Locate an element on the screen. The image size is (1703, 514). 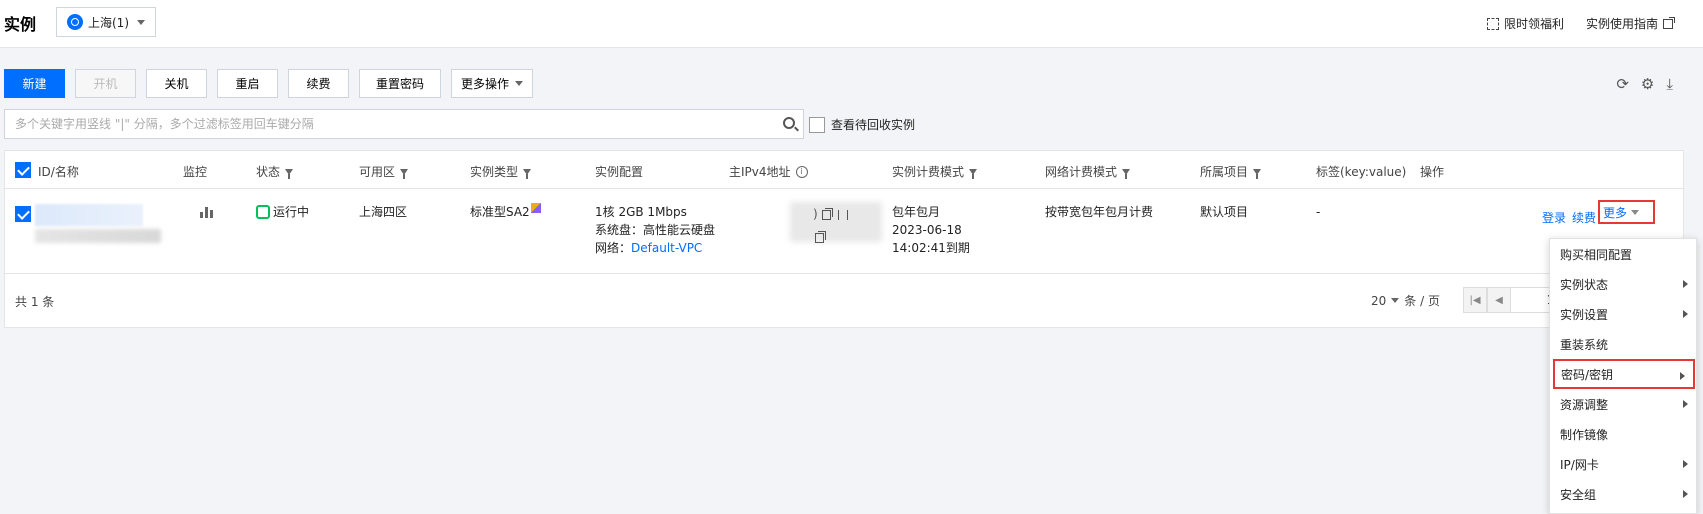
status-text: 运行中 is located at coordinates (291, 212).